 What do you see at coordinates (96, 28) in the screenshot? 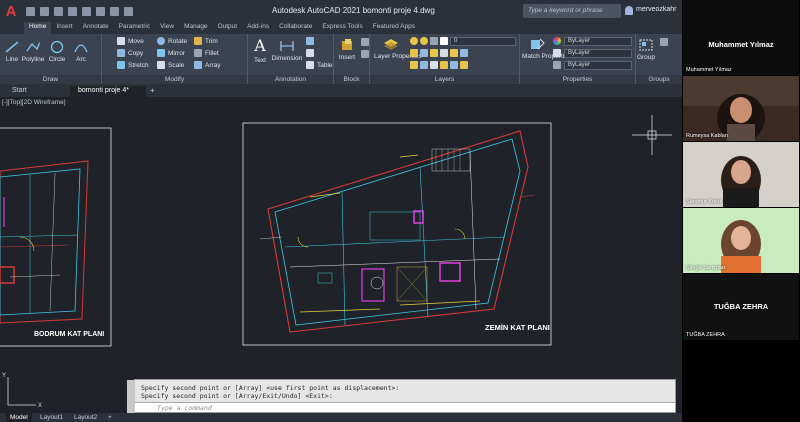
I see `tab-annotate: Annotate` at bounding box center [96, 28].